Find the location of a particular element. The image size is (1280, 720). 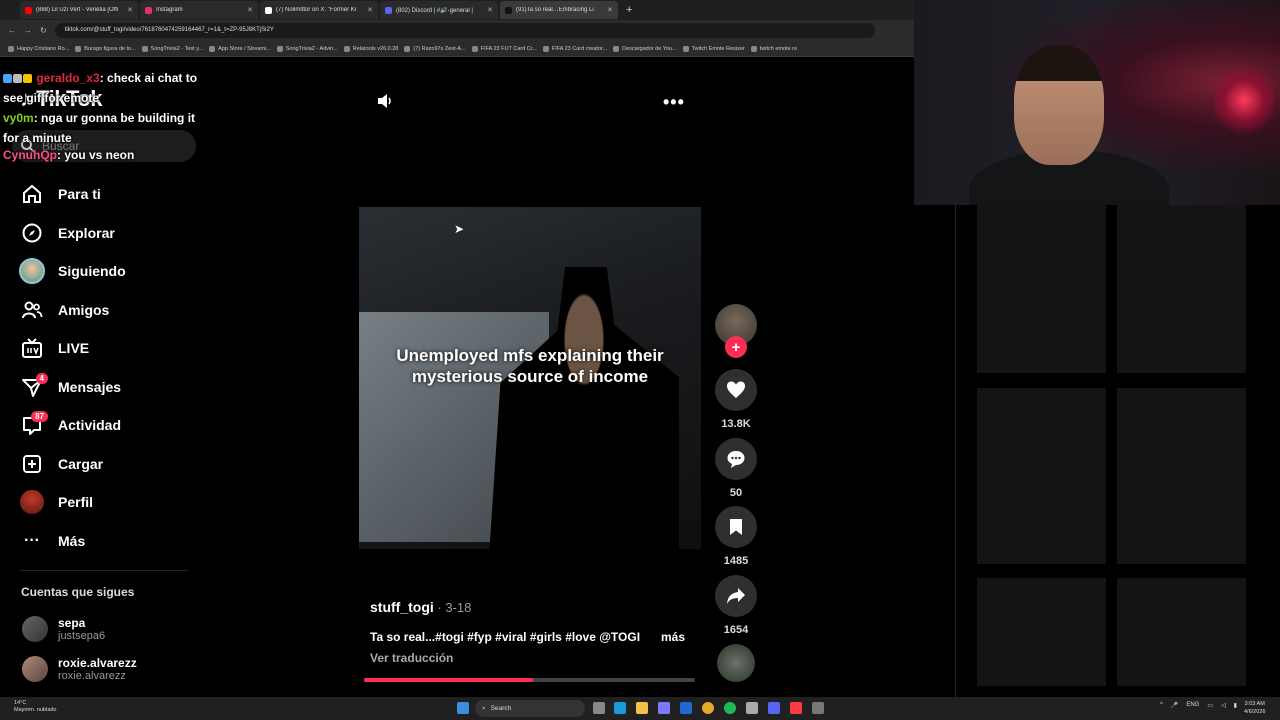

battery-icon: ▮ is located at coordinates (1235, 705).